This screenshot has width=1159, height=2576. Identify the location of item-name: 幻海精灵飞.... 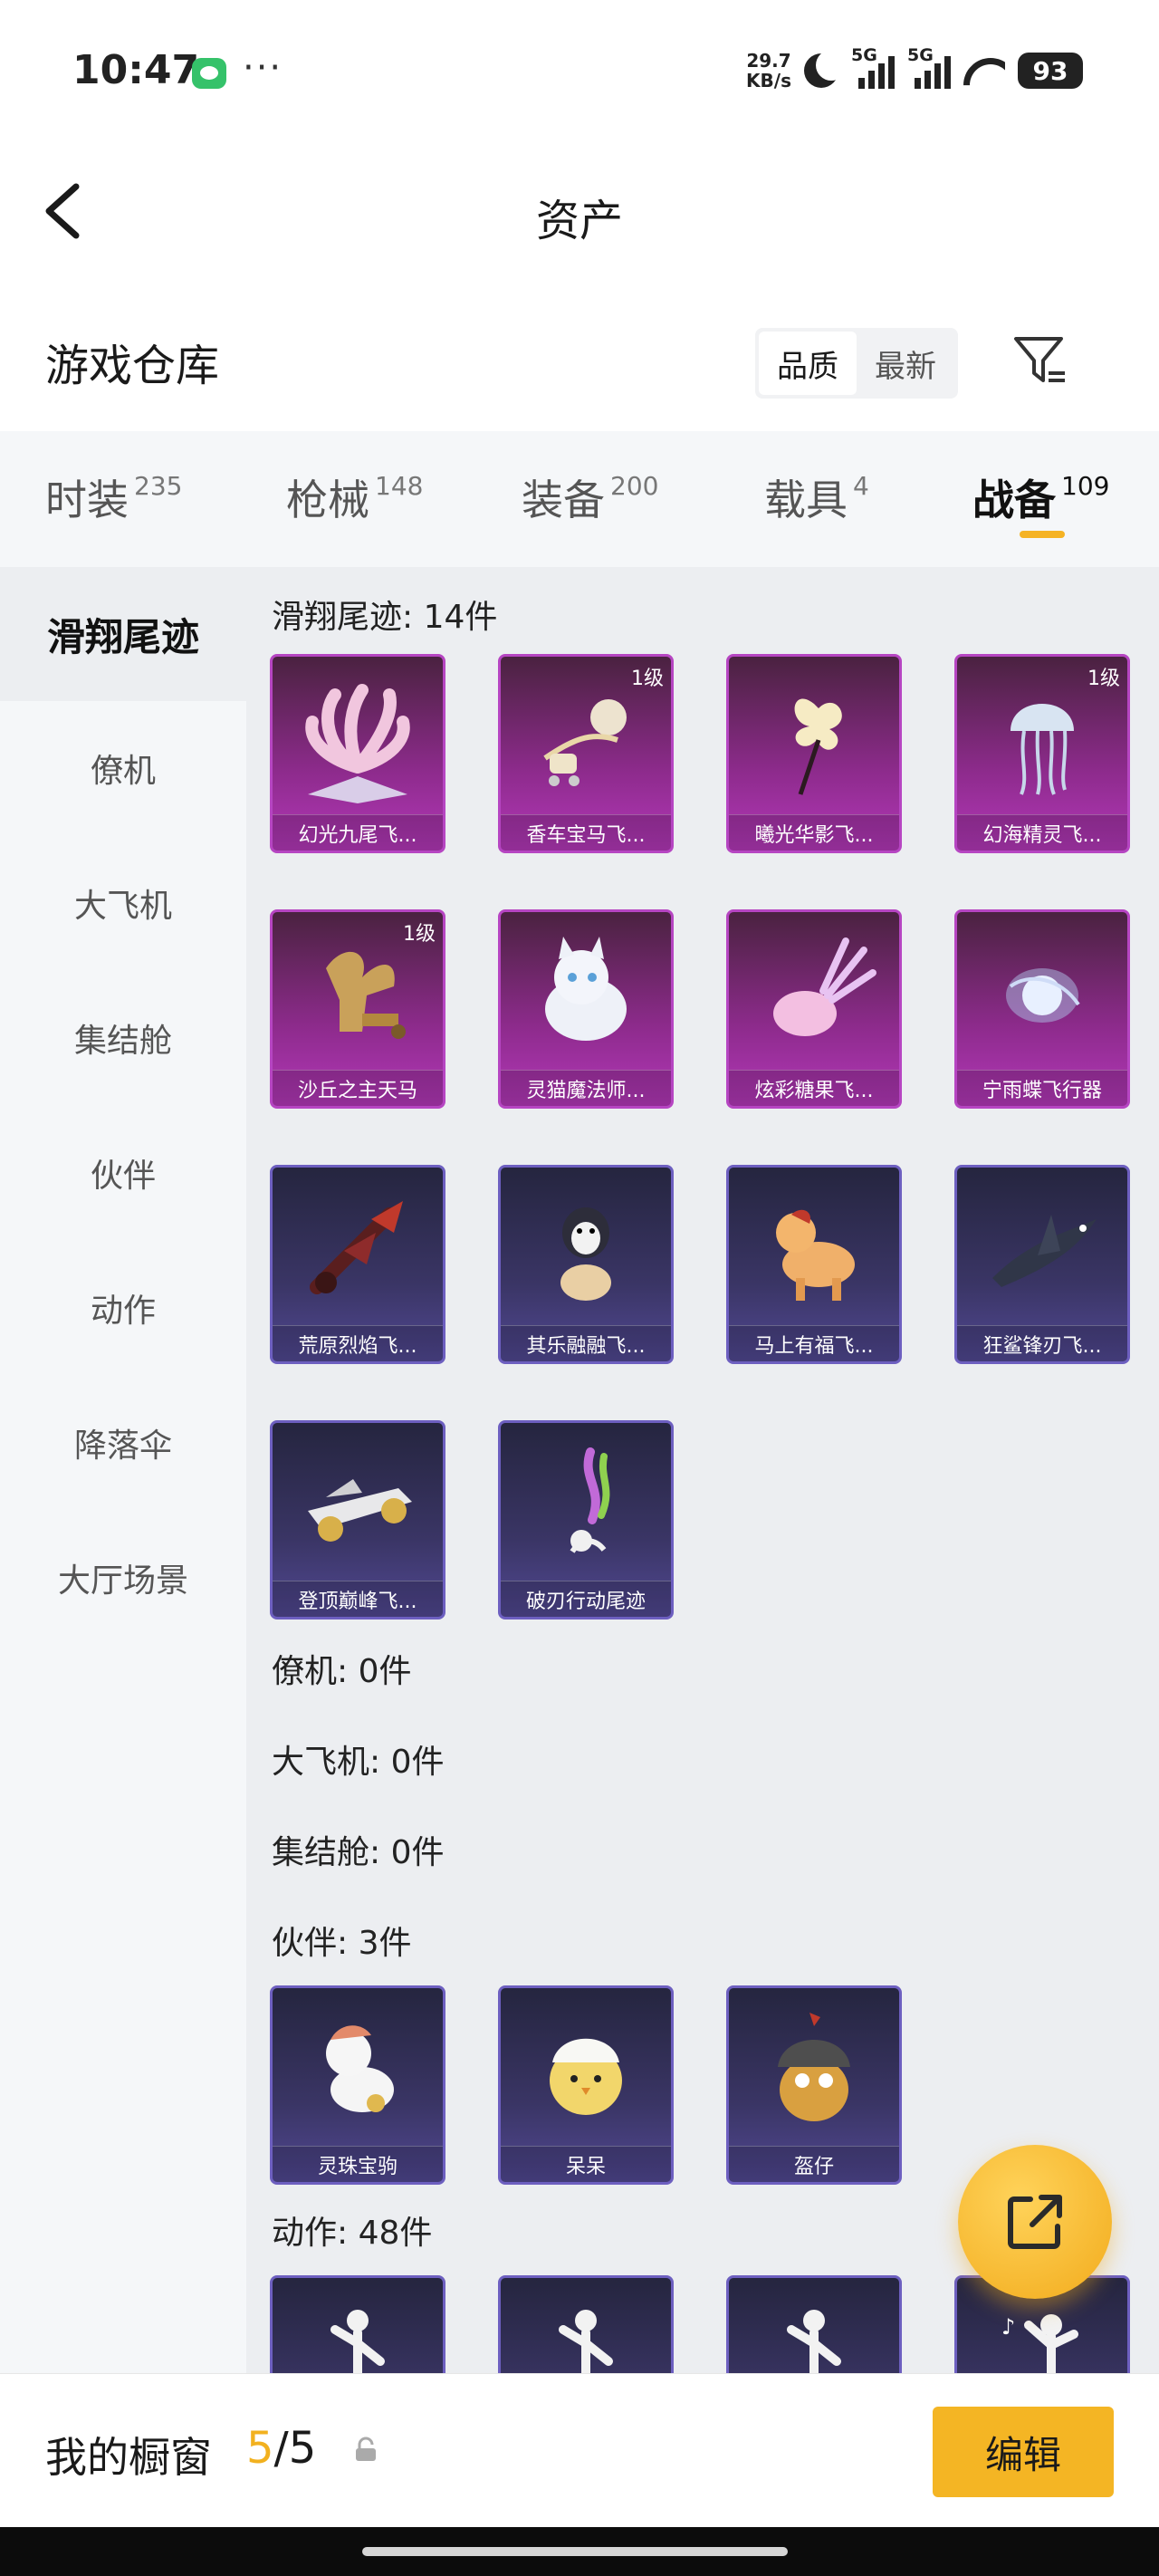
(1042, 832).